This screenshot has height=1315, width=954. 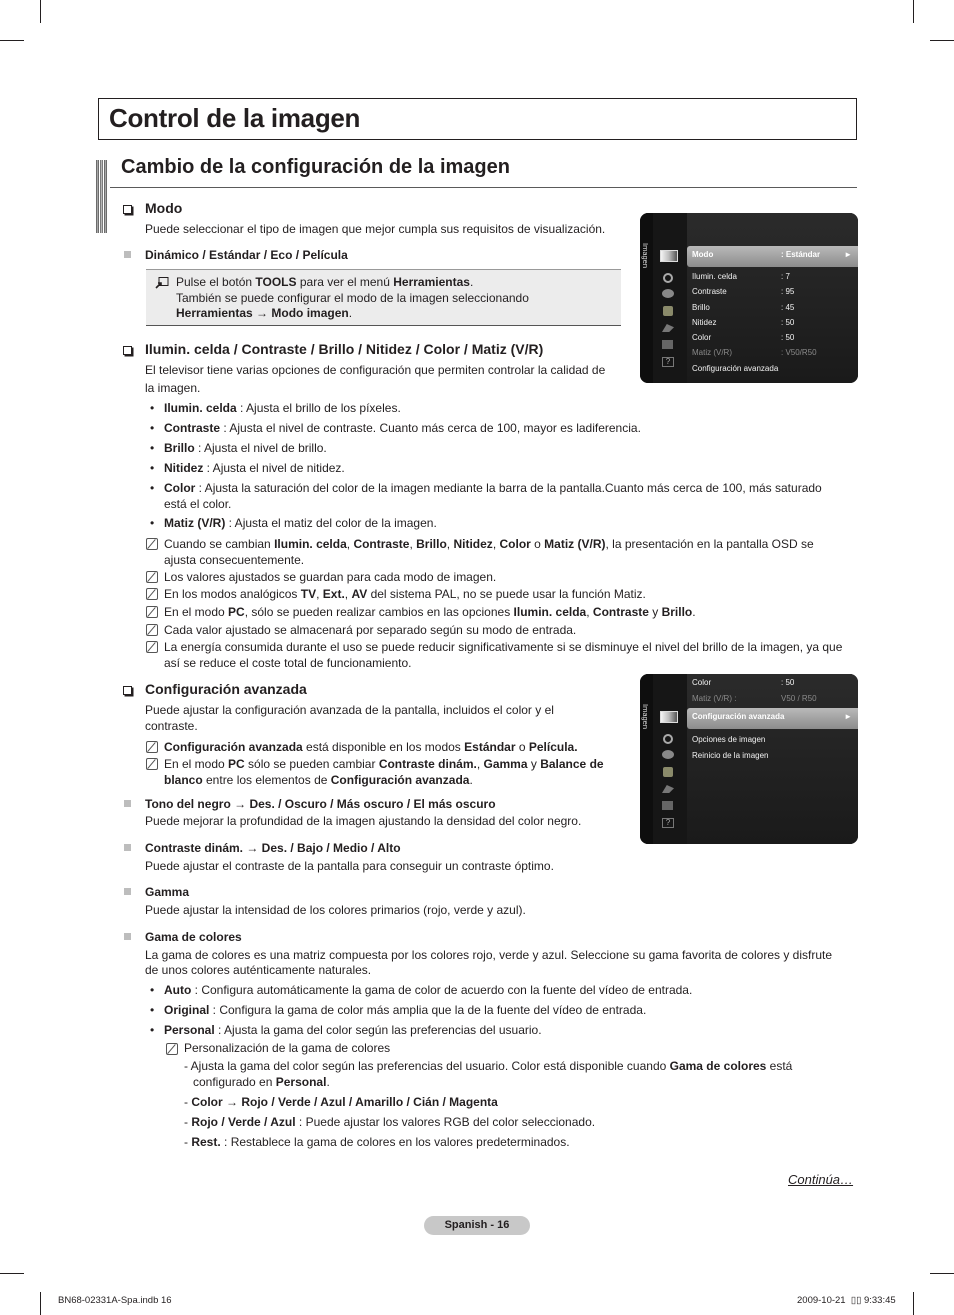 I want to click on modo-heading: Modo, so click(x=164, y=208).